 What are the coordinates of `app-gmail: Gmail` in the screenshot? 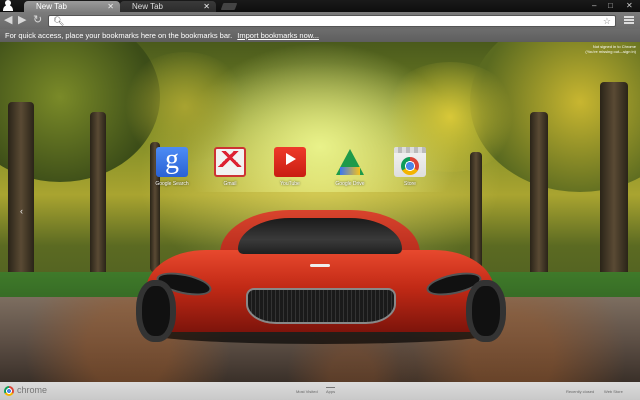 It's located at (230, 167).